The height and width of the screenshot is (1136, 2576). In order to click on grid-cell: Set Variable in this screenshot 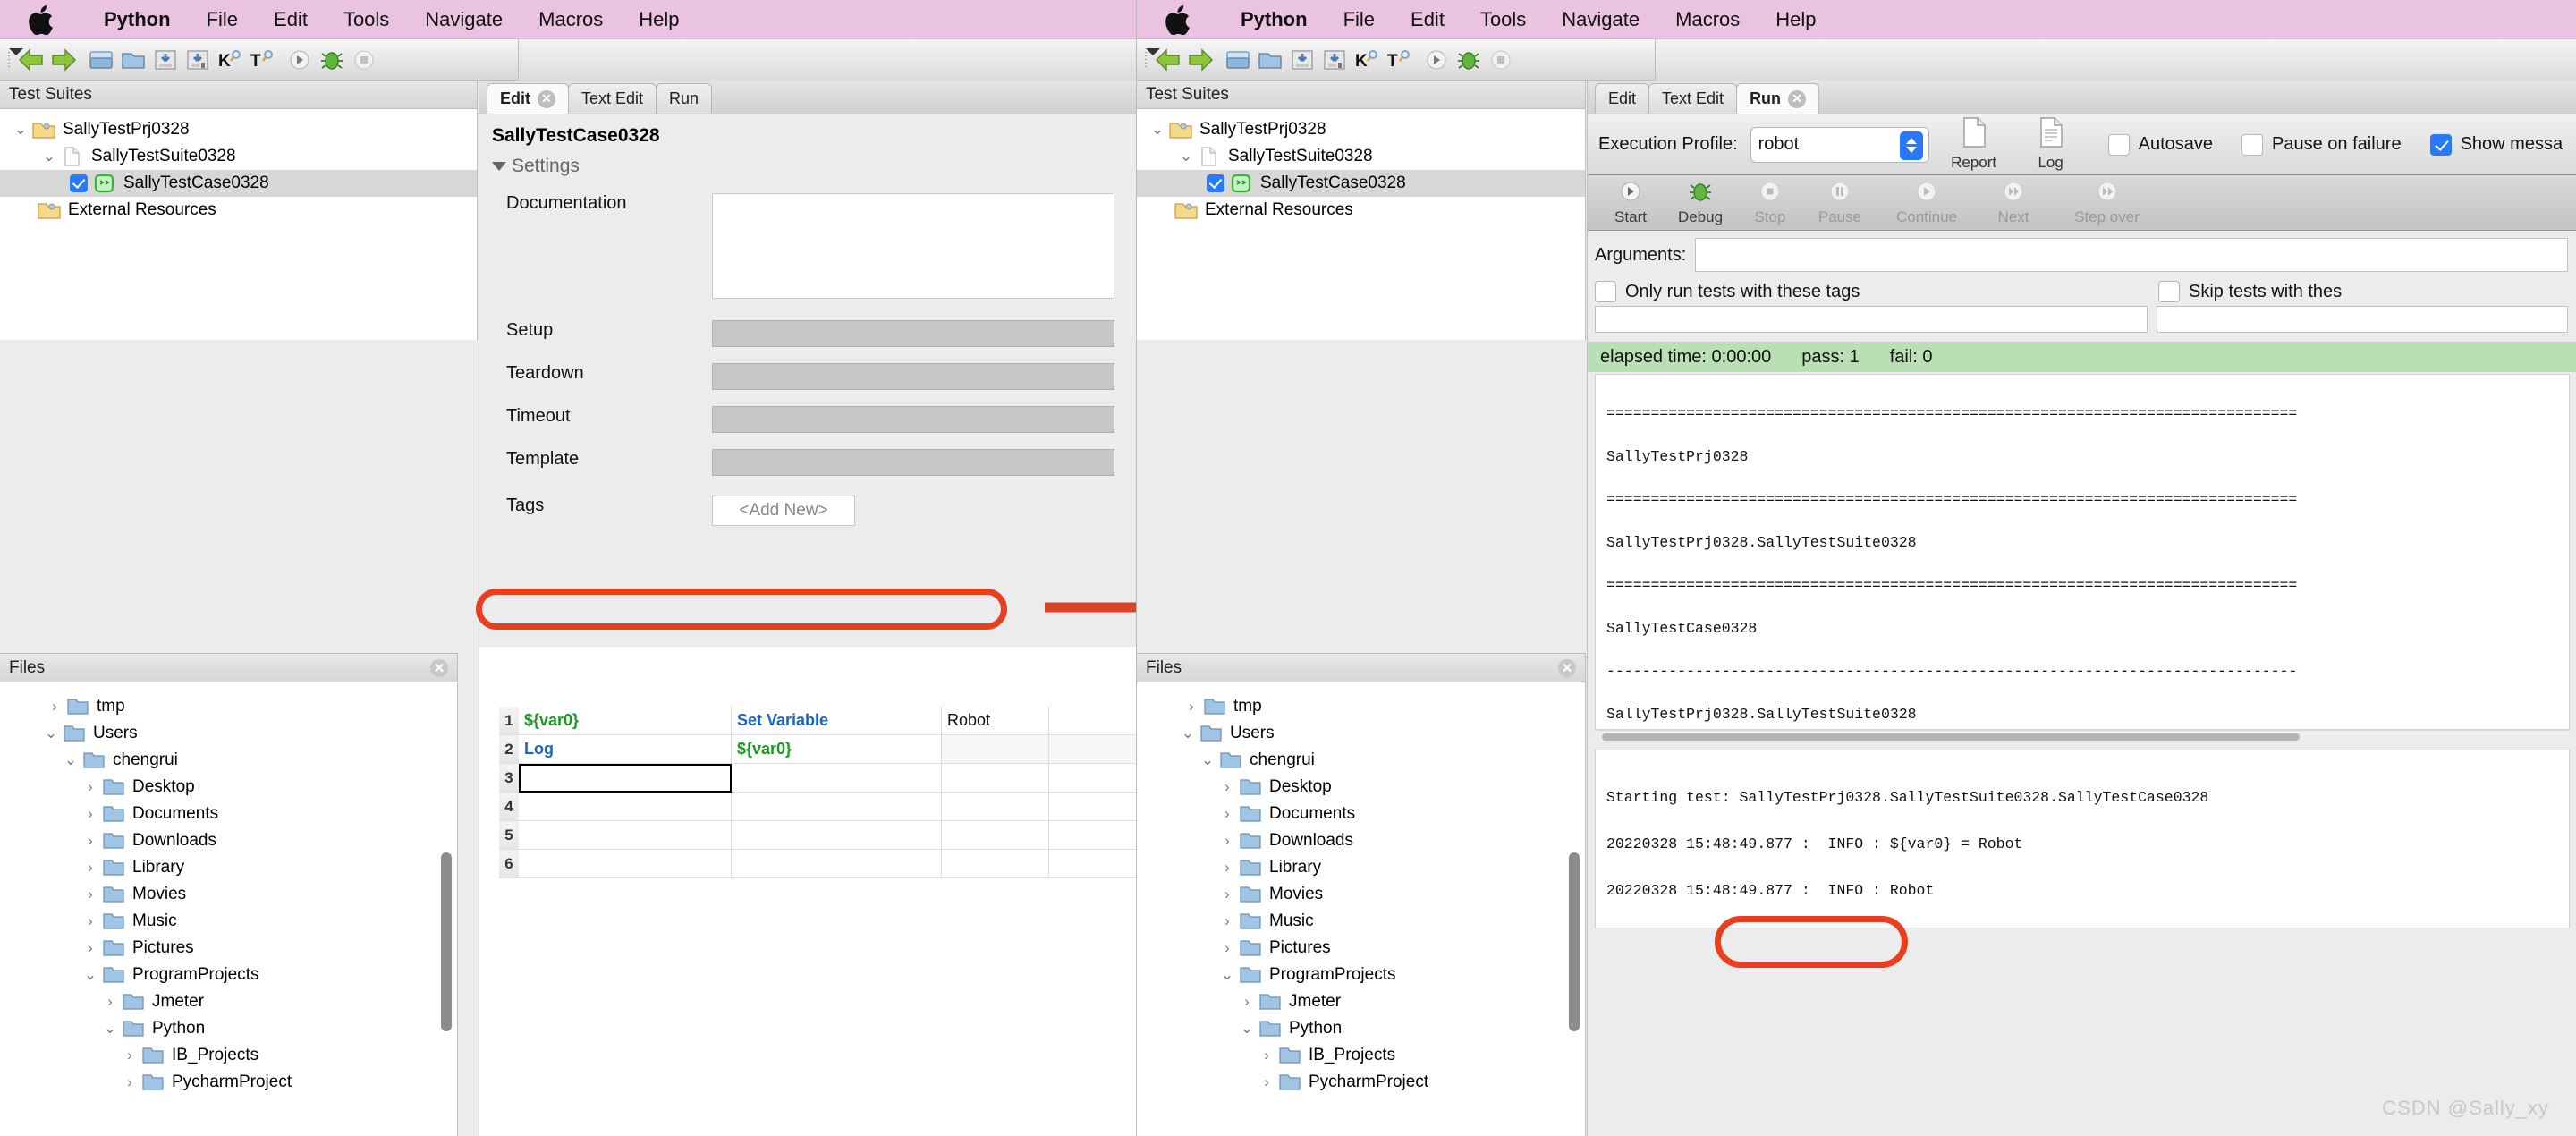, I will do `click(837, 721)`.